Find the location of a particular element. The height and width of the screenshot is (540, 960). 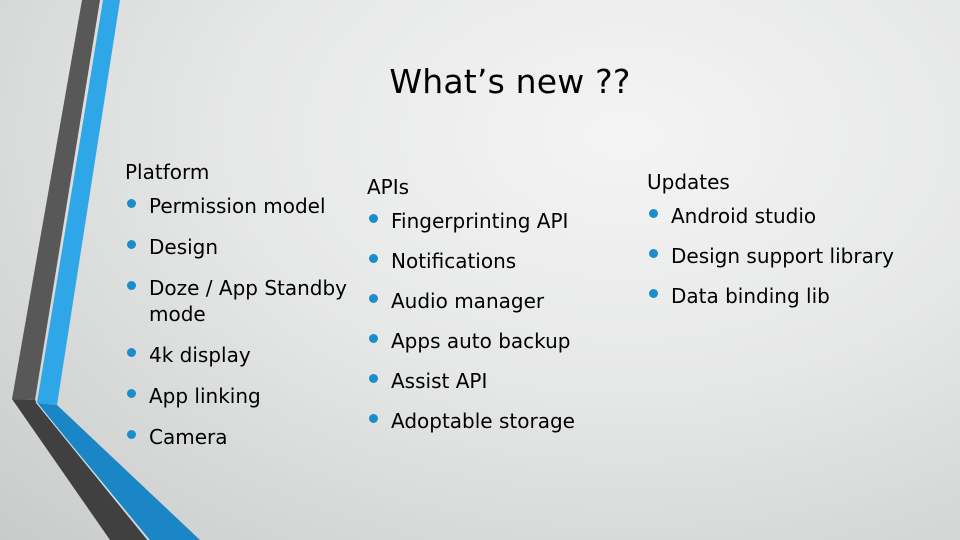

list-item: Data binding lib is located at coordinates (782, 296).